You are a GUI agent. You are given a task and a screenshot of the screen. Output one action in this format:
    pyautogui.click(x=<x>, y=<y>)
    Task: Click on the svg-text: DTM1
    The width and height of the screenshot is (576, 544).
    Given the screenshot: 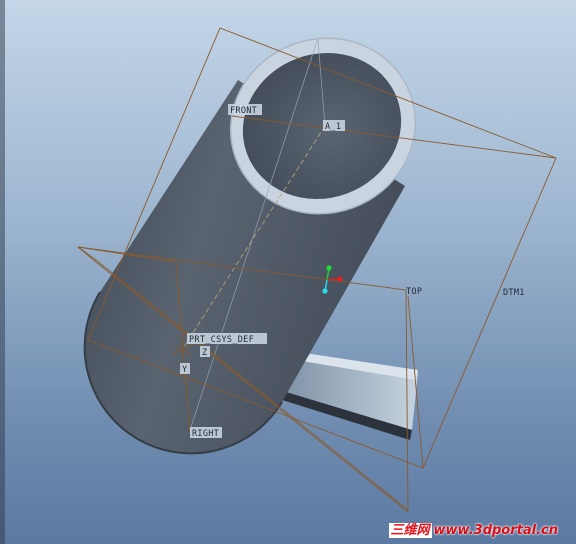 What is the action you would take?
    pyautogui.click(x=514, y=293)
    